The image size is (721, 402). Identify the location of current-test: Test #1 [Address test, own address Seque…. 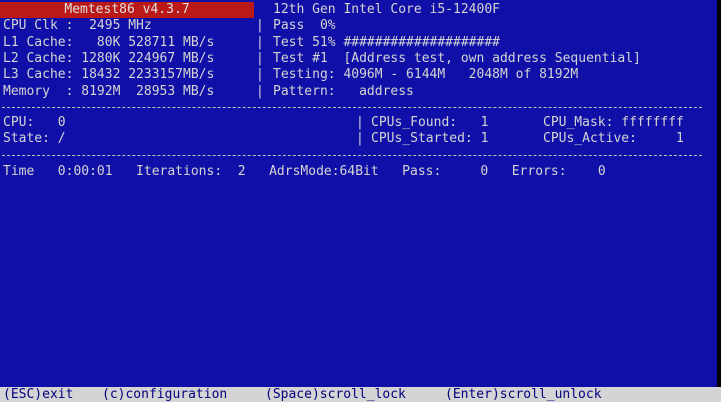
(457, 58).